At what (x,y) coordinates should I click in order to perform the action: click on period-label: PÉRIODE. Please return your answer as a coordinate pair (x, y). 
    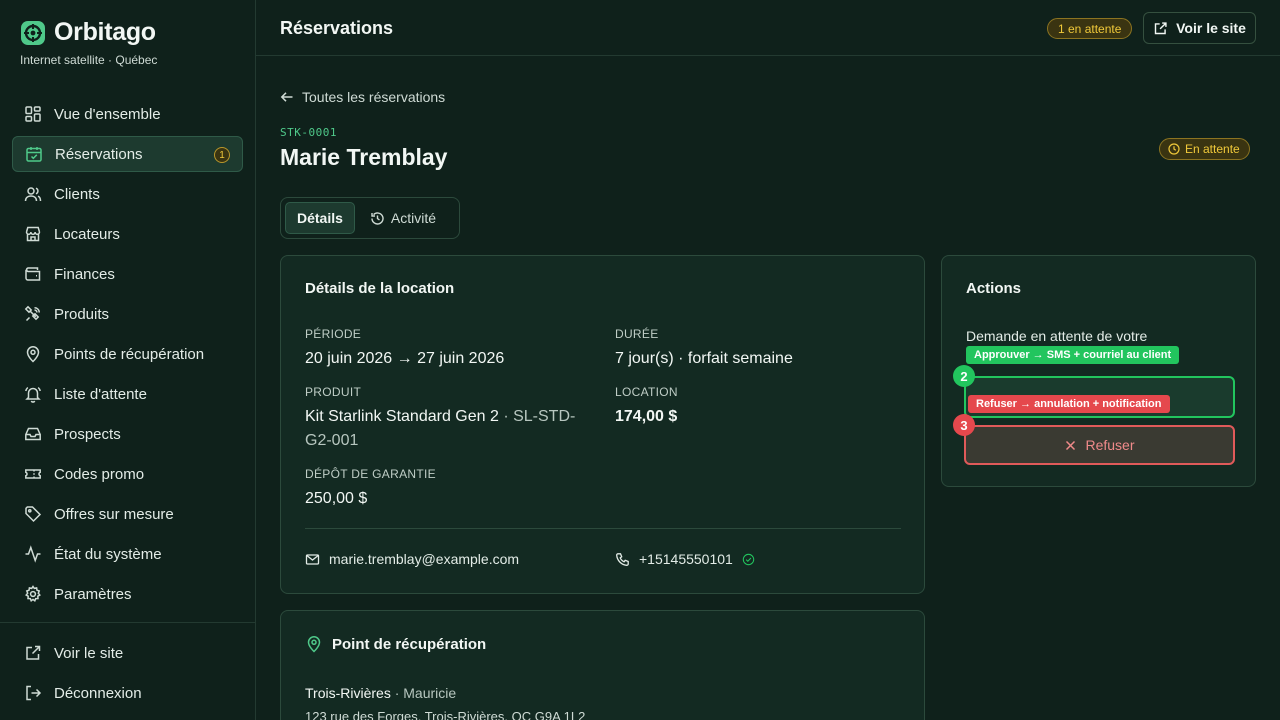
    Looking at the image, I should click on (333, 334).